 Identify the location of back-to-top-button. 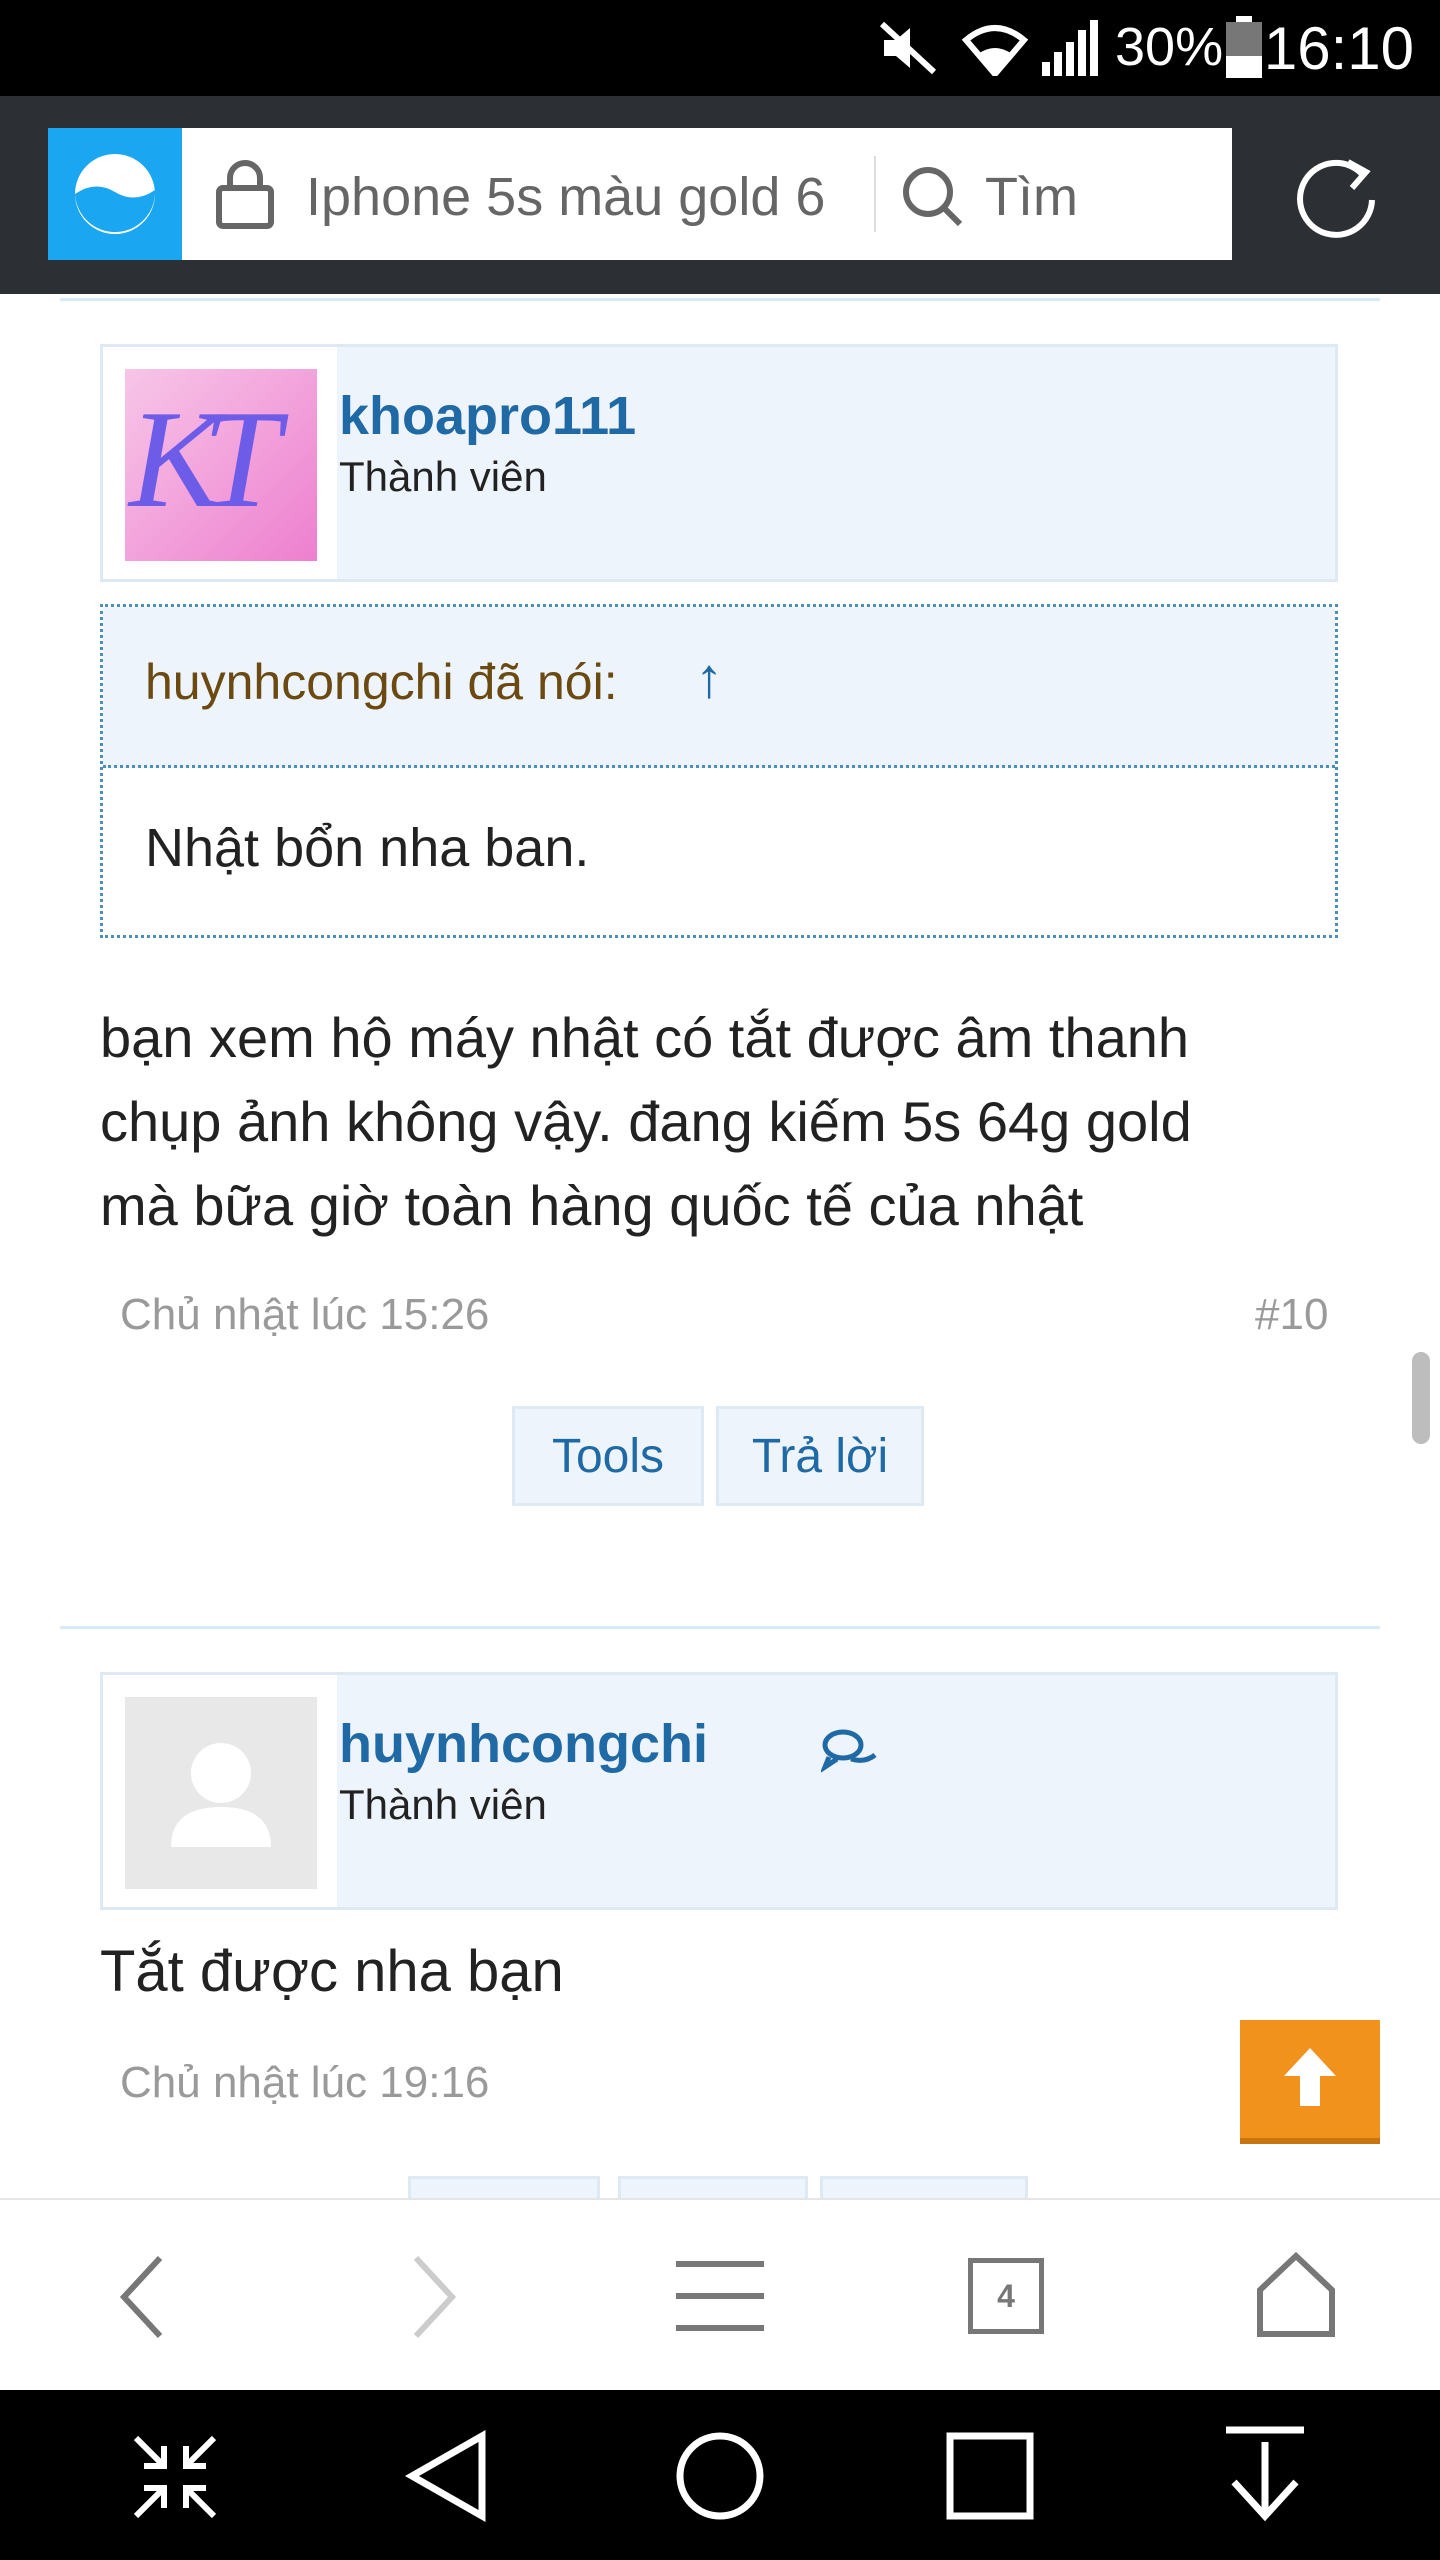
(1310, 2082).